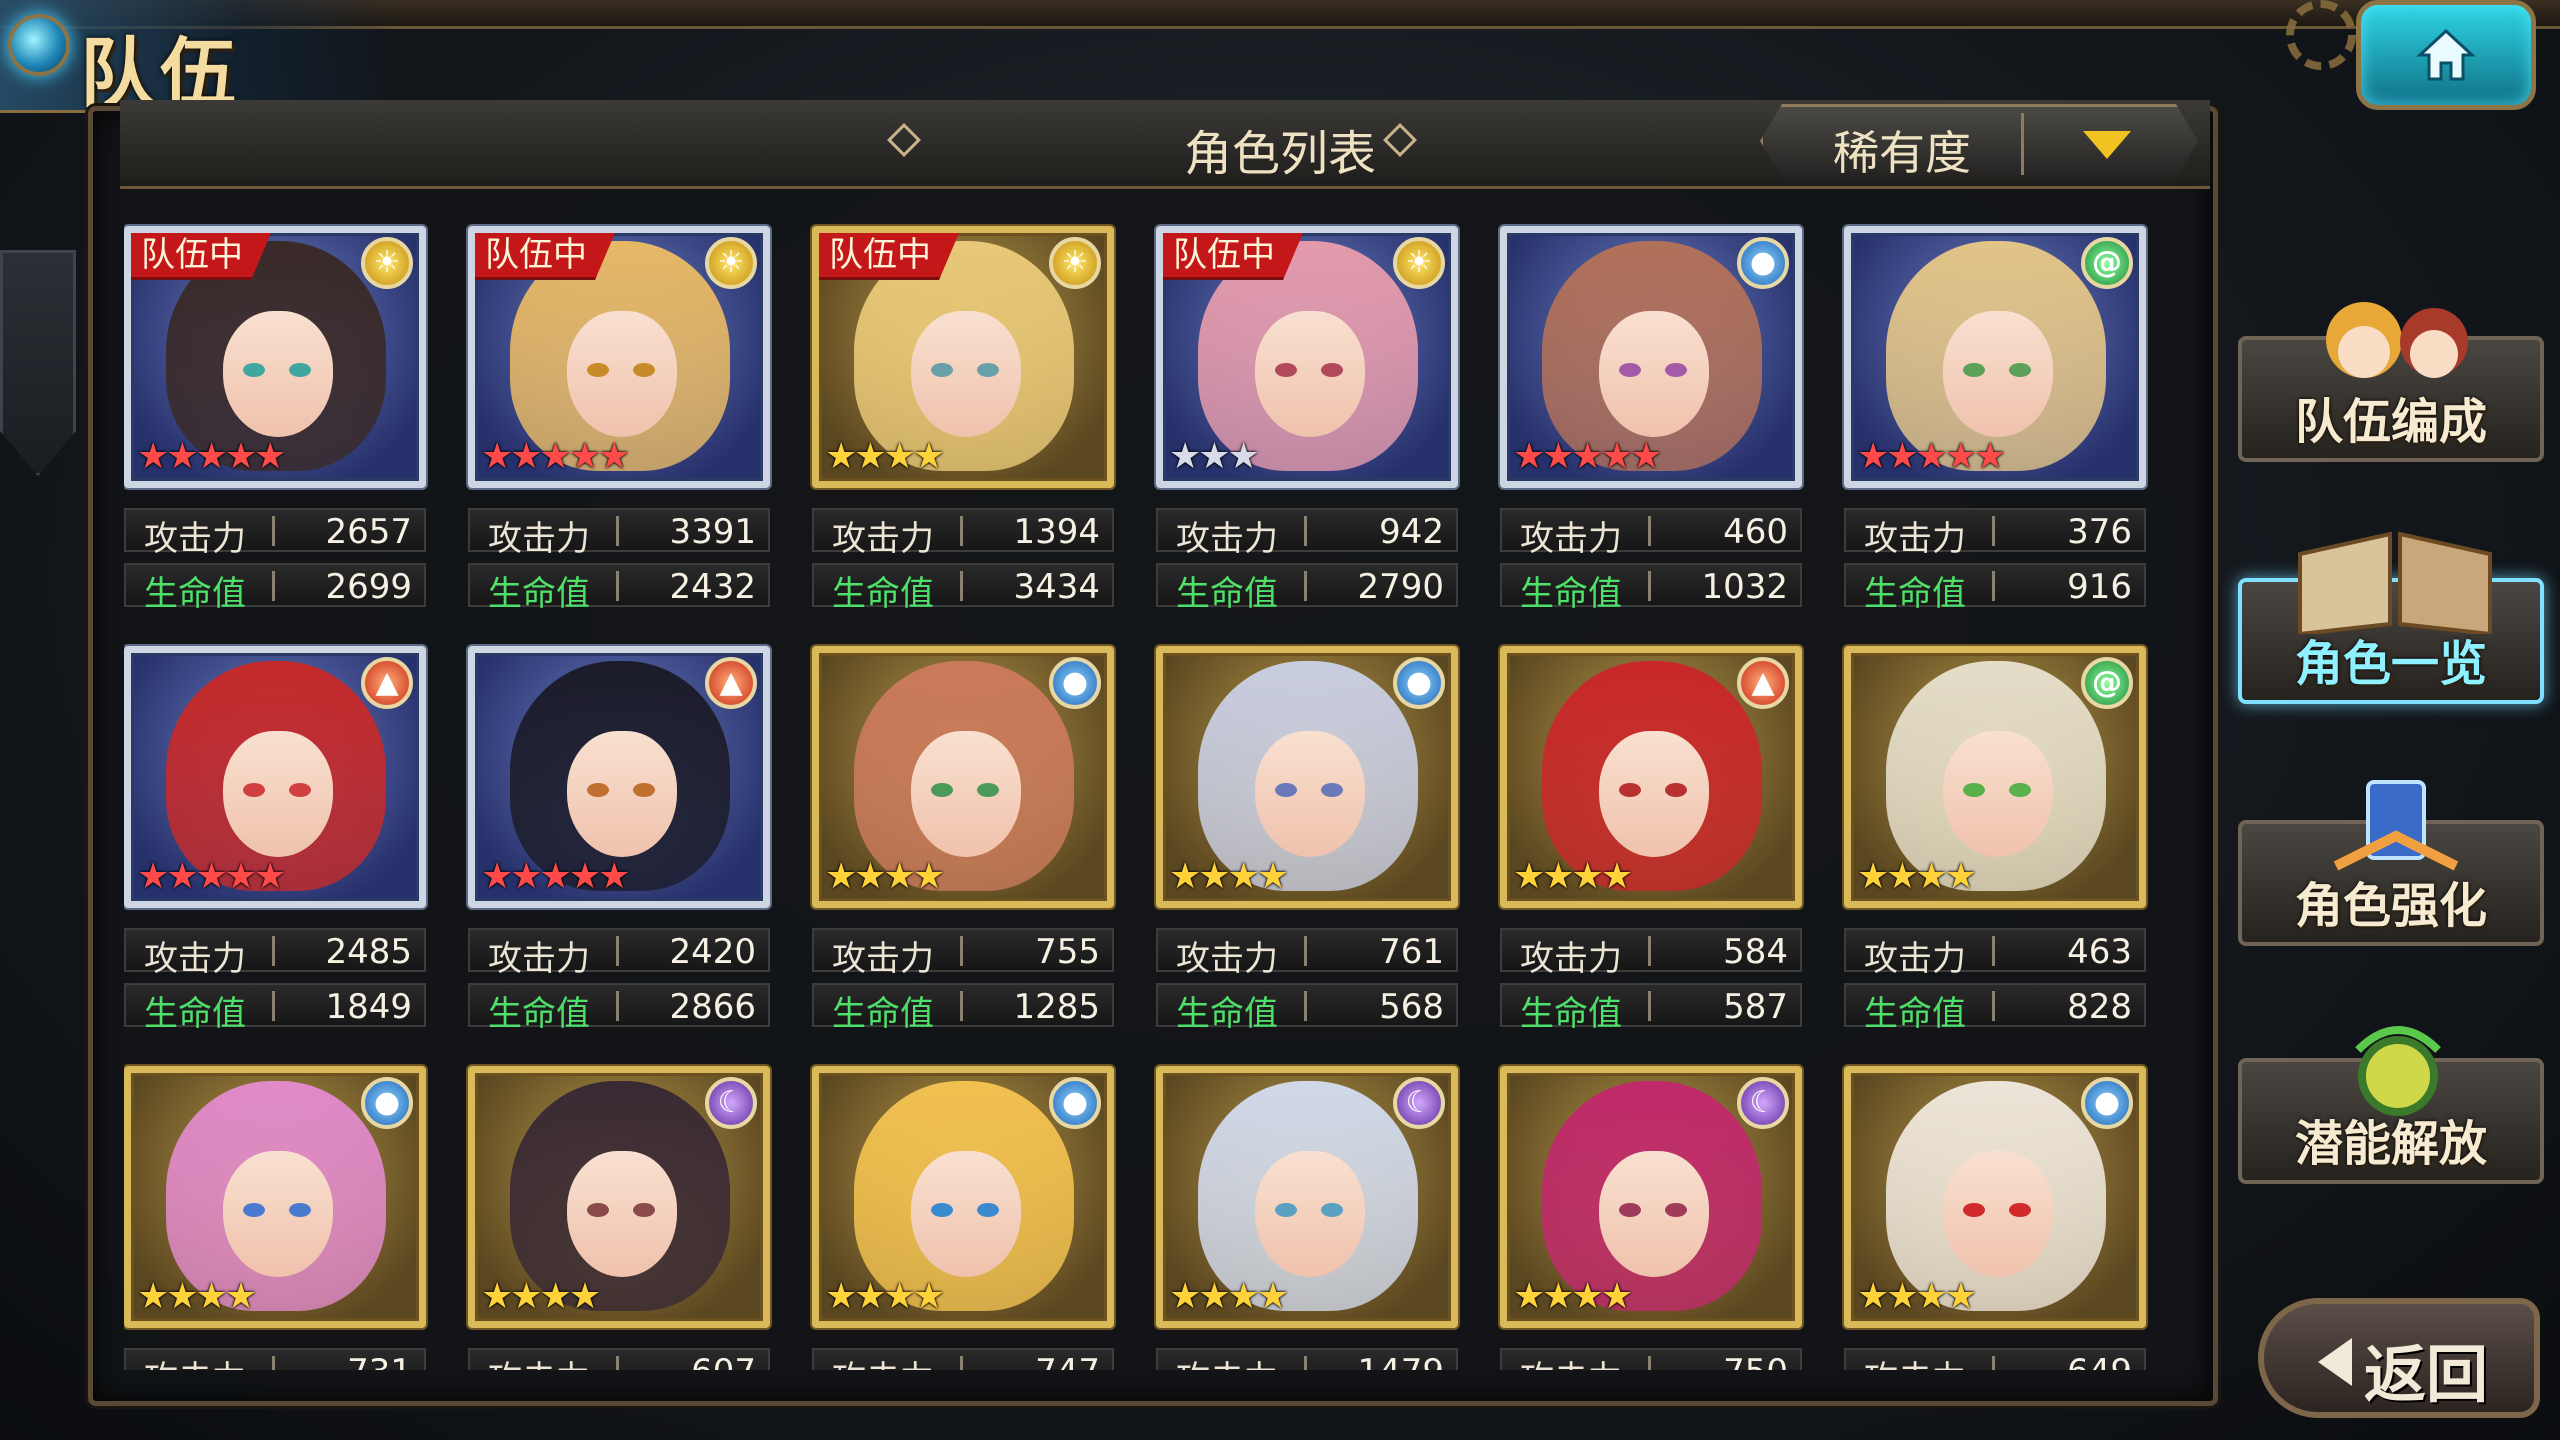 Image resolution: width=2560 pixels, height=1440 pixels. Describe the element at coordinates (1651, 588) in the screenshot. I see `hp-stat: 生命值 1032` at that location.